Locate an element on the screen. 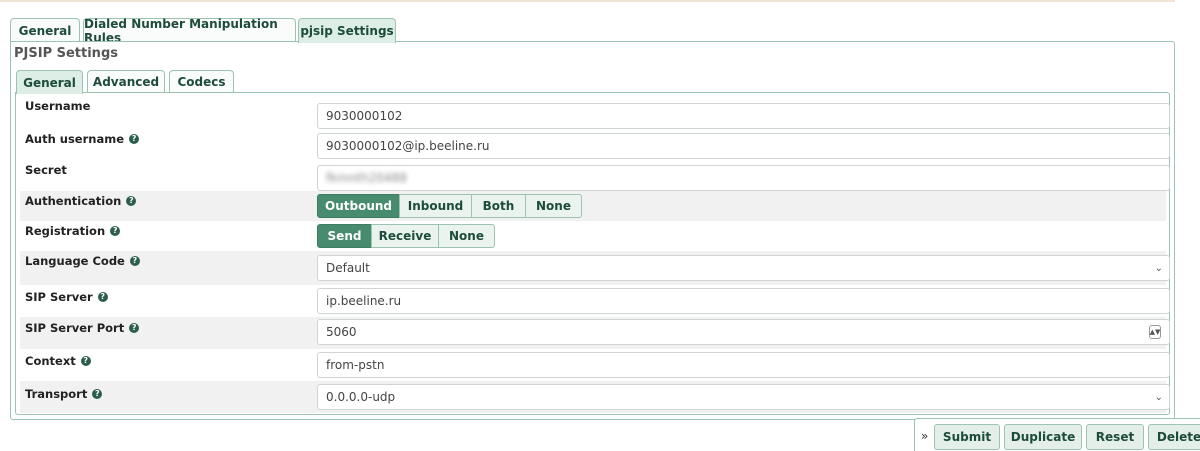 The width and height of the screenshot is (1200, 451). username-label: Username is located at coordinates (58, 106).